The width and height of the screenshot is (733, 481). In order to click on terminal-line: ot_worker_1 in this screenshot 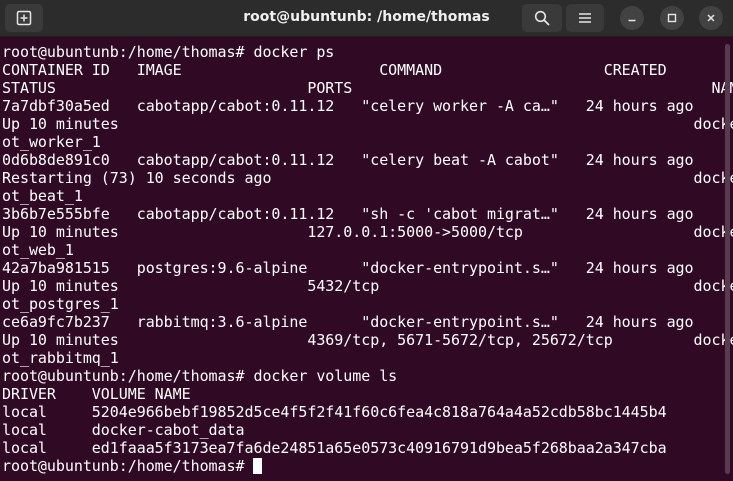, I will do `click(51, 142)`.